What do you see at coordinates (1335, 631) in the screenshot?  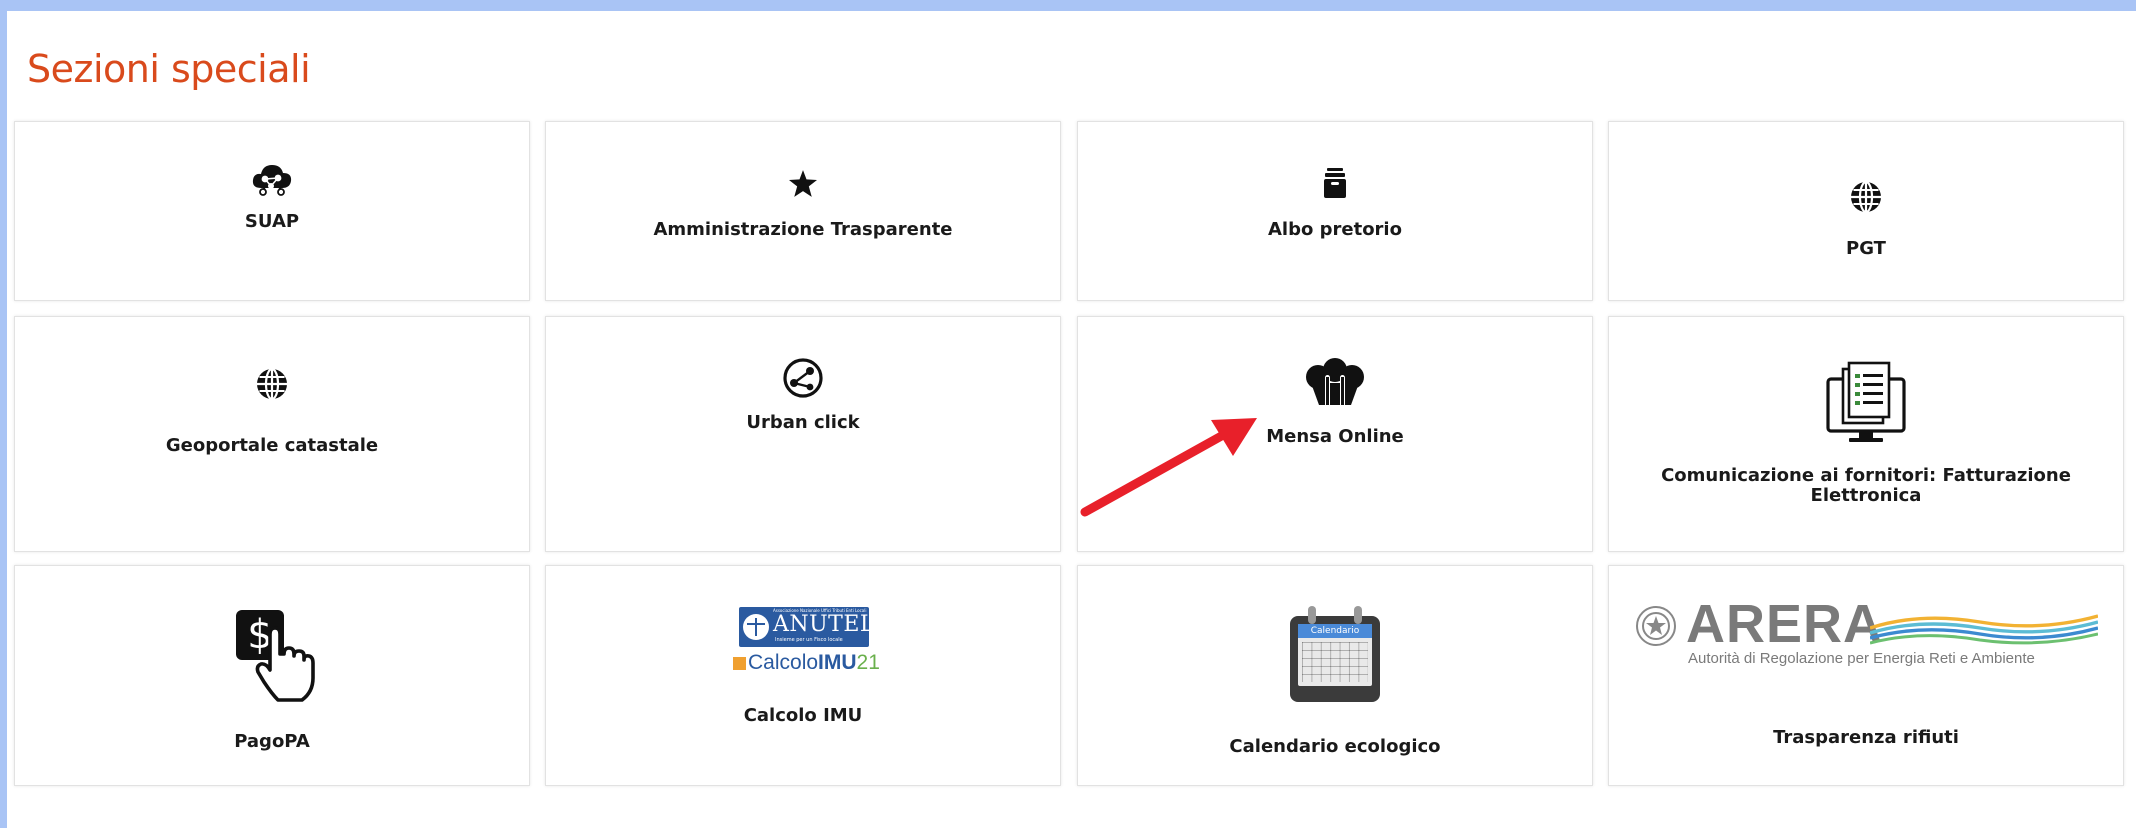 I see `calendar-header: Calendario` at bounding box center [1335, 631].